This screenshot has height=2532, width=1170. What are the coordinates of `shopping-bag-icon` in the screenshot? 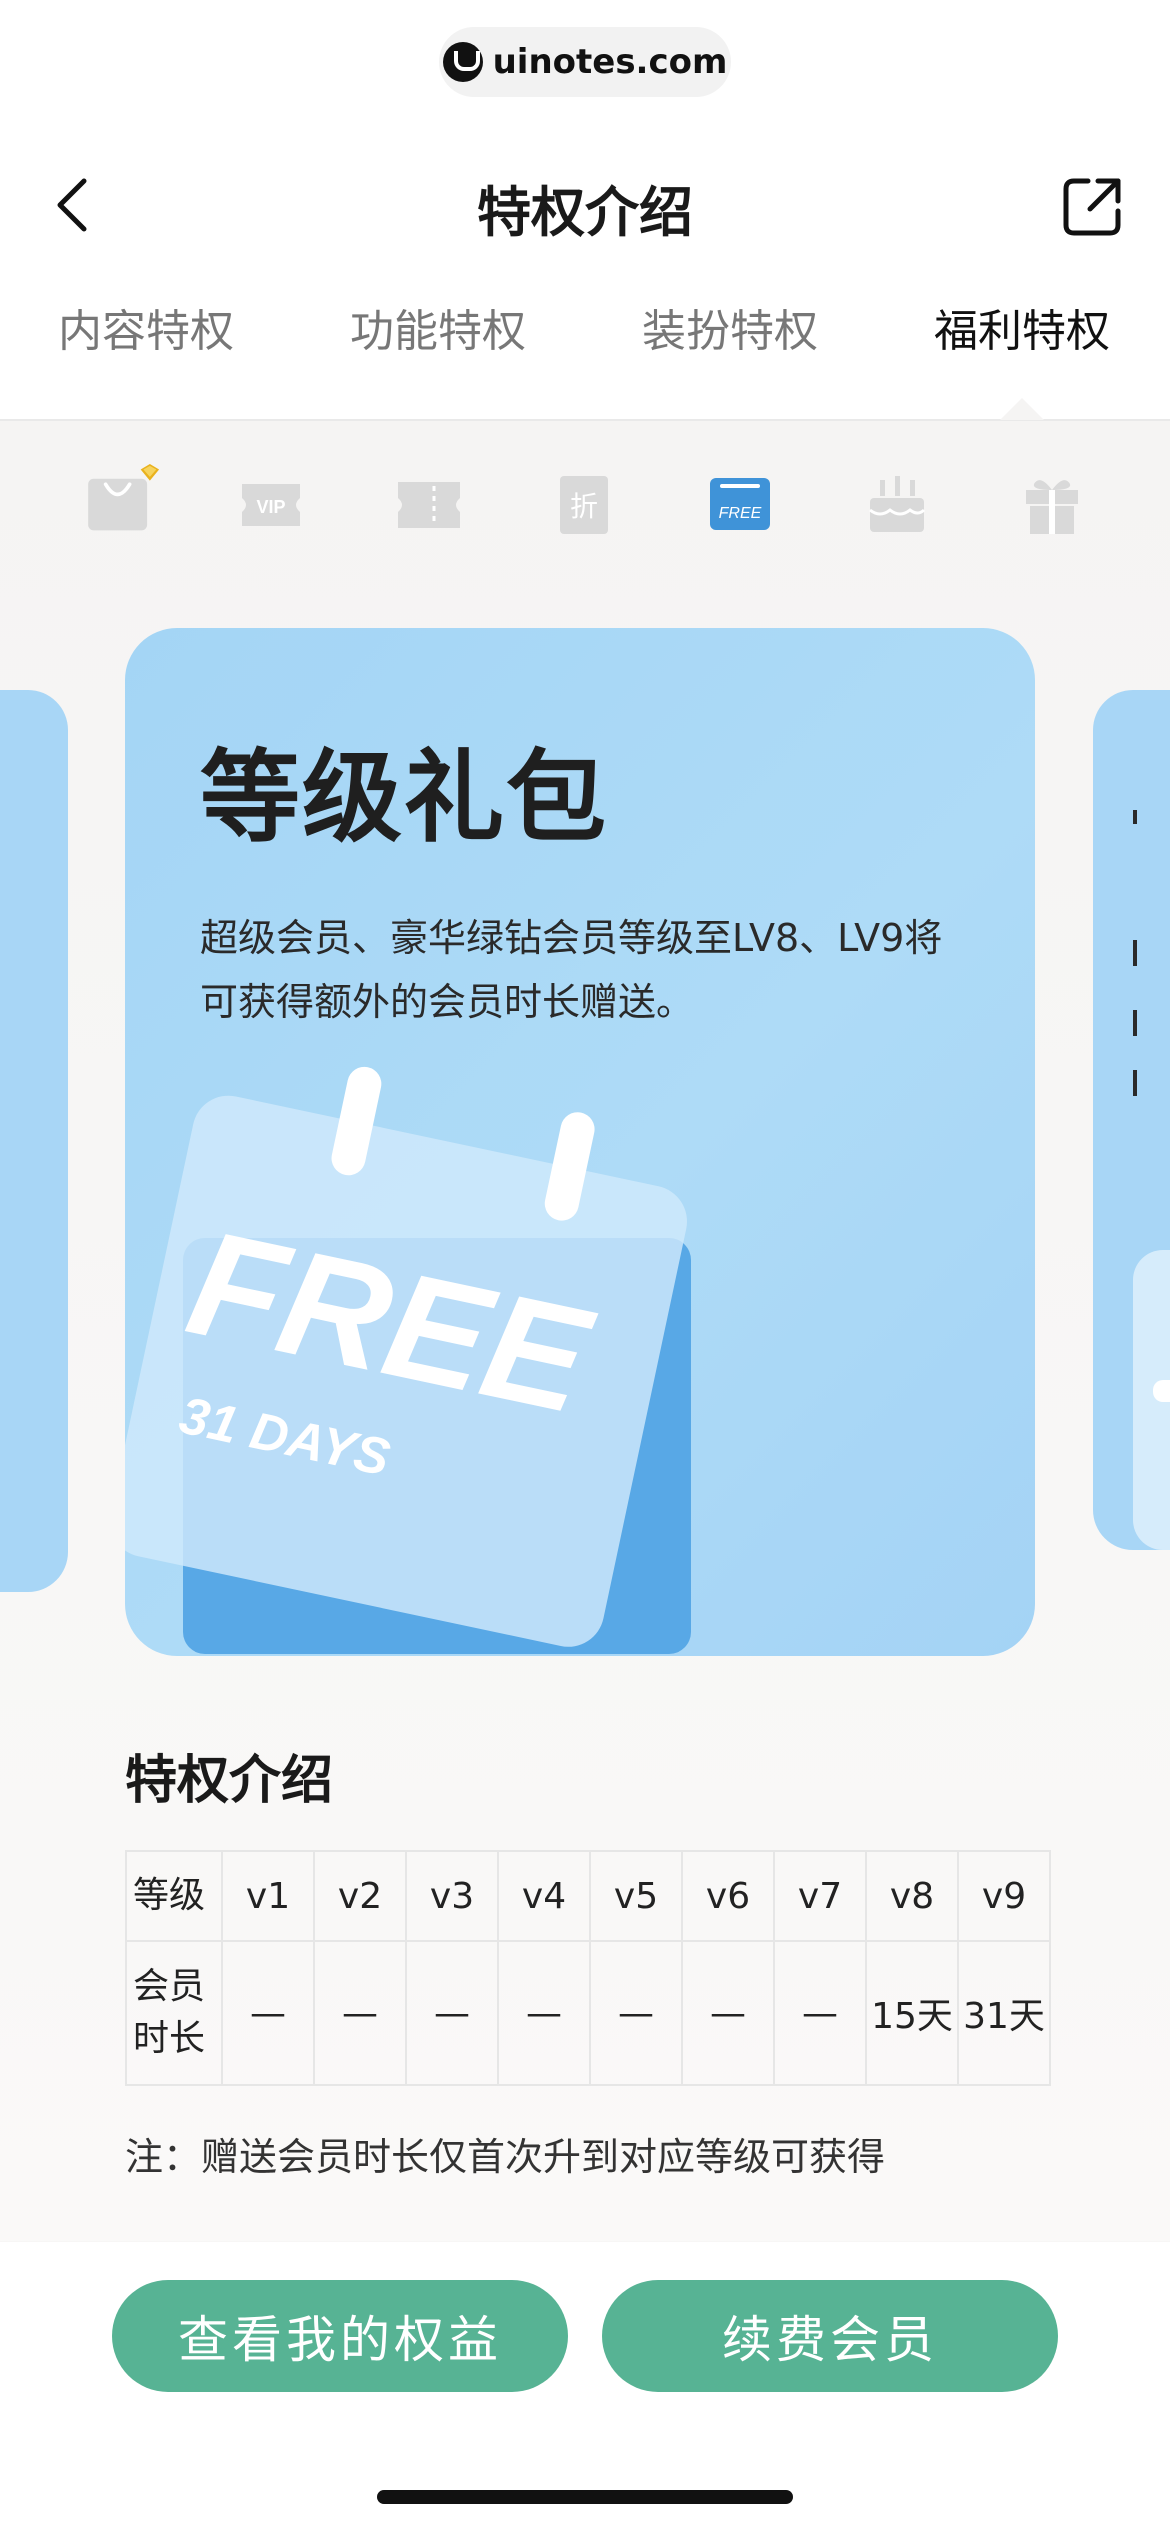 It's located at (125, 499).